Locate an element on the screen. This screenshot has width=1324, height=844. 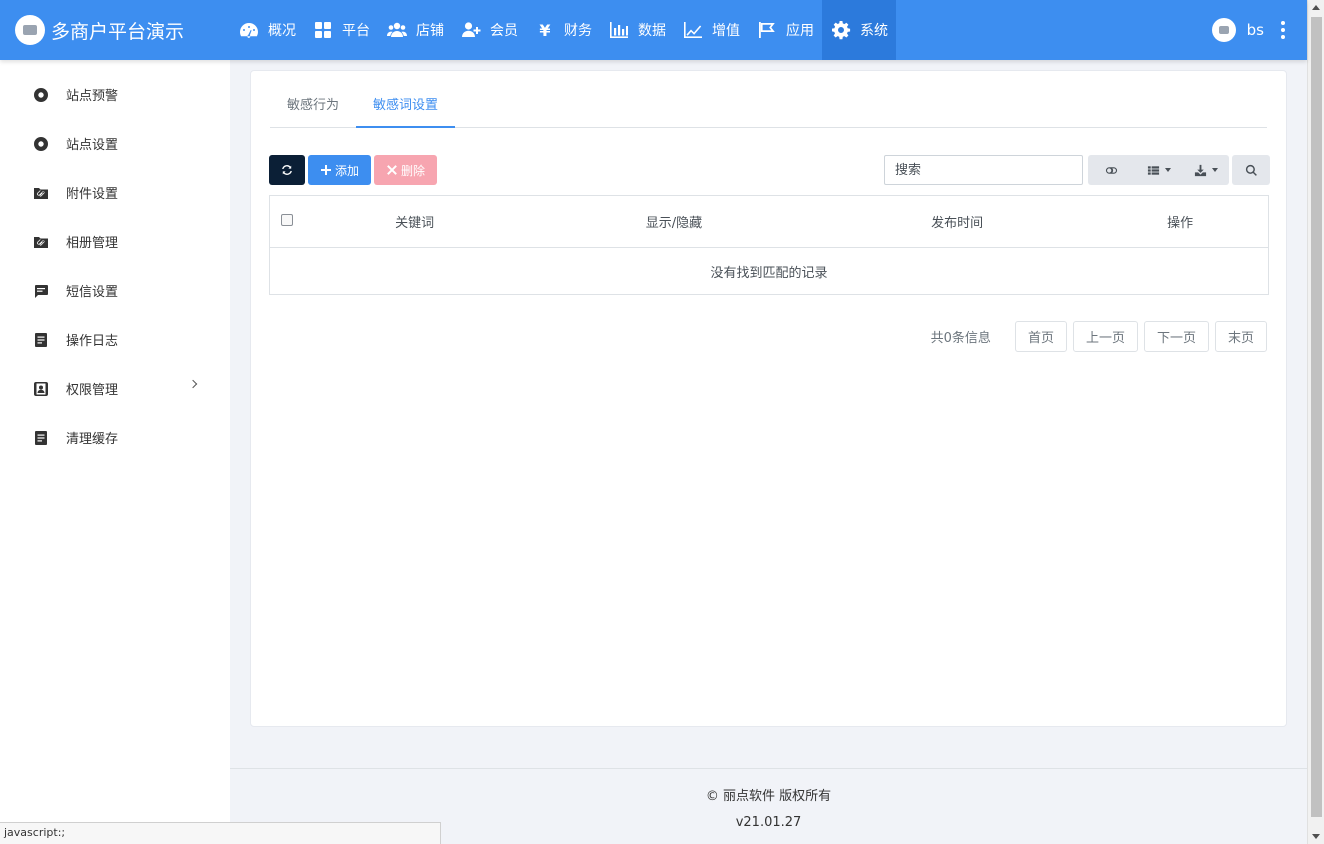
nav-label: 数据 is located at coordinates (652, 31).